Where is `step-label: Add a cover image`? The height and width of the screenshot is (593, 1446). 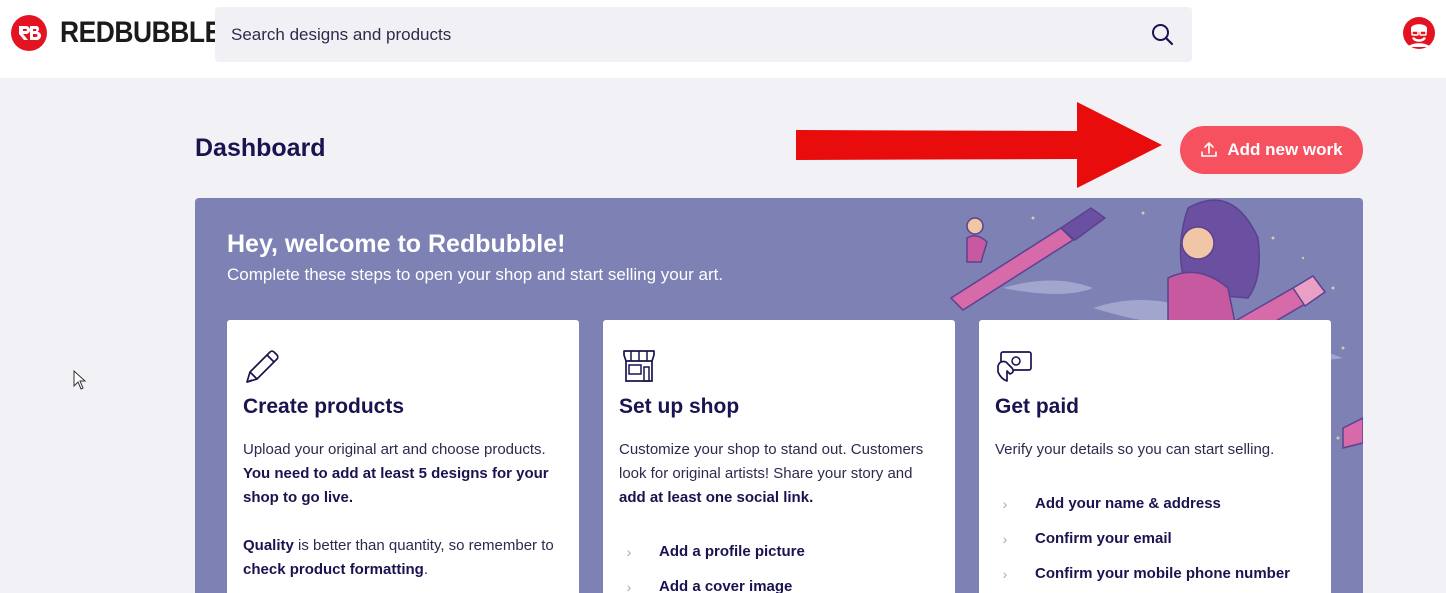 step-label: Add a cover image is located at coordinates (726, 585).